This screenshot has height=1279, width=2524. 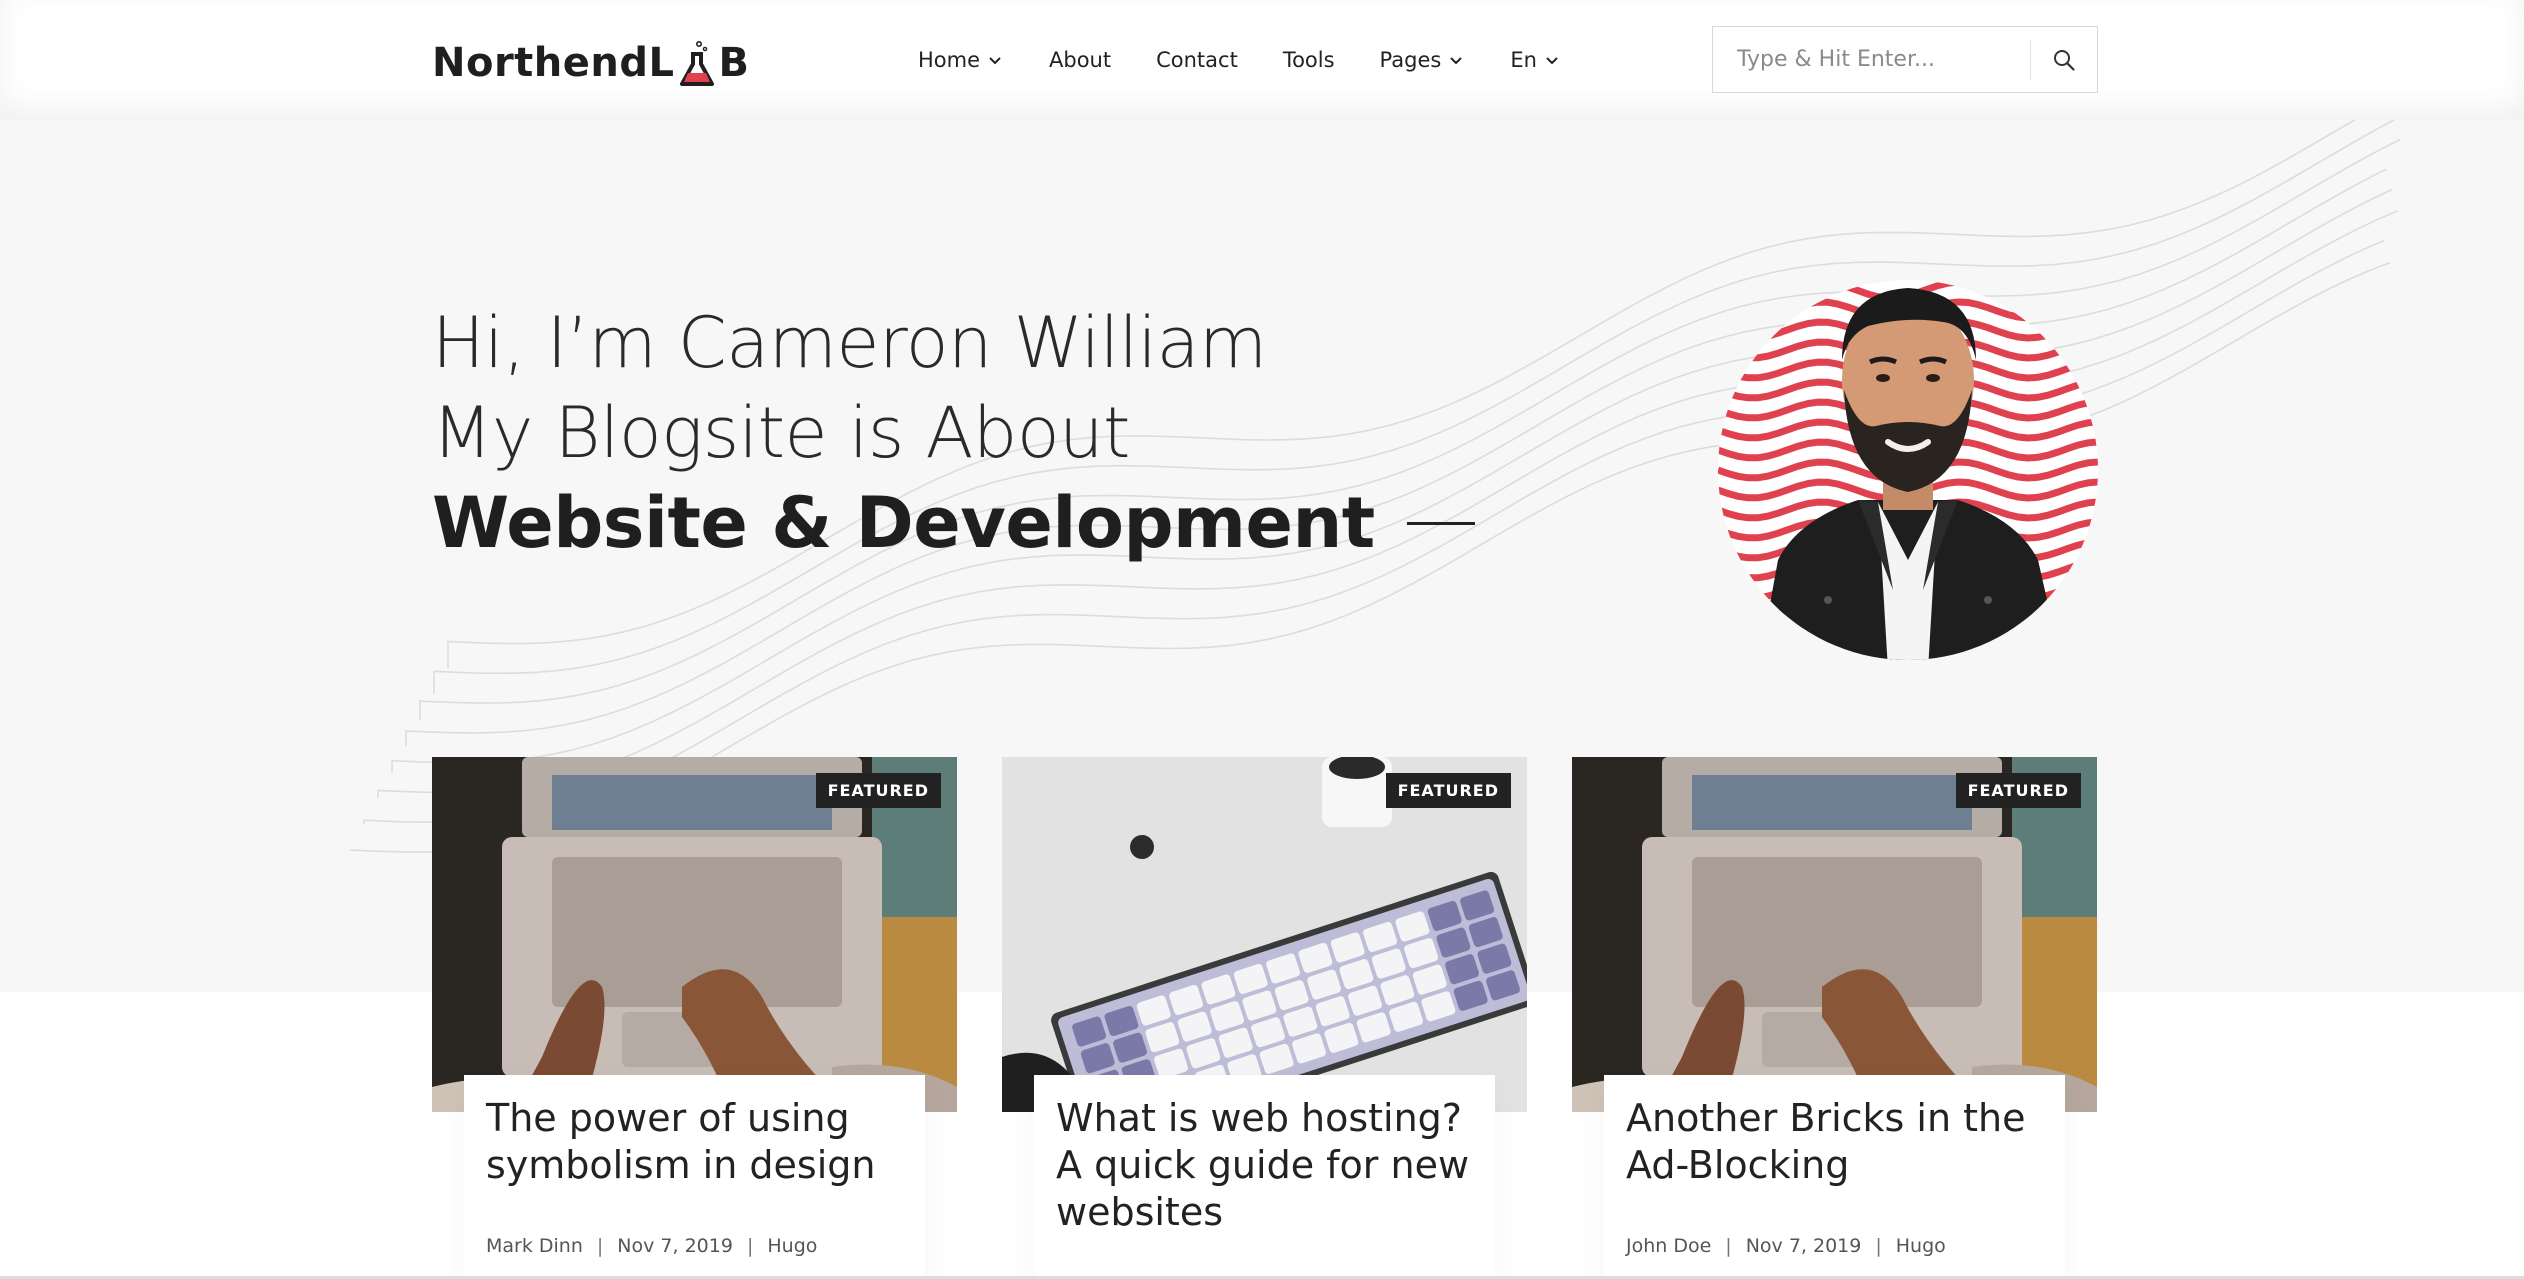 What do you see at coordinates (1834, 1142) in the screenshot?
I see `post-title: Another Bricks in the Ad-Blocking` at bounding box center [1834, 1142].